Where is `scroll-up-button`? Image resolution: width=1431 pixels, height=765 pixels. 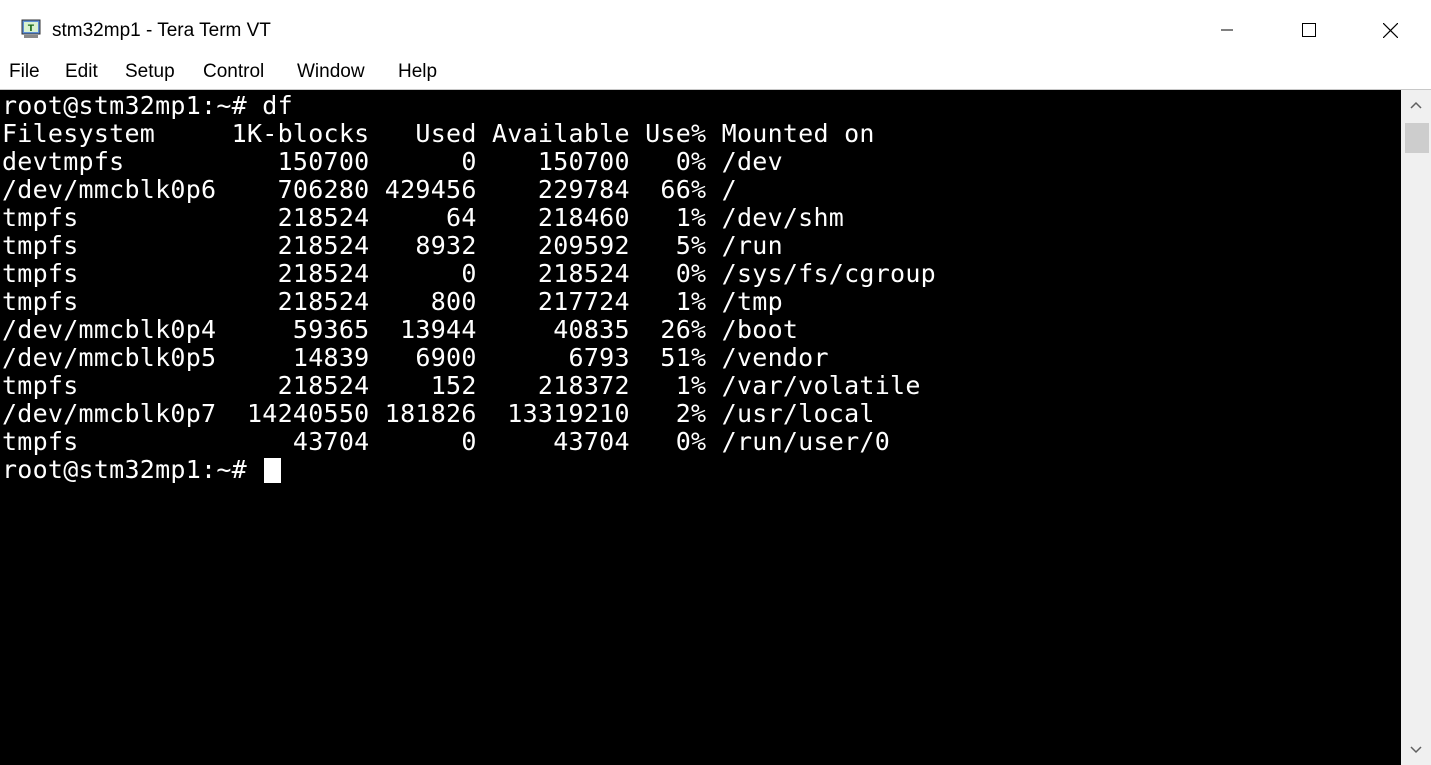
scroll-up-button is located at coordinates (1416, 105).